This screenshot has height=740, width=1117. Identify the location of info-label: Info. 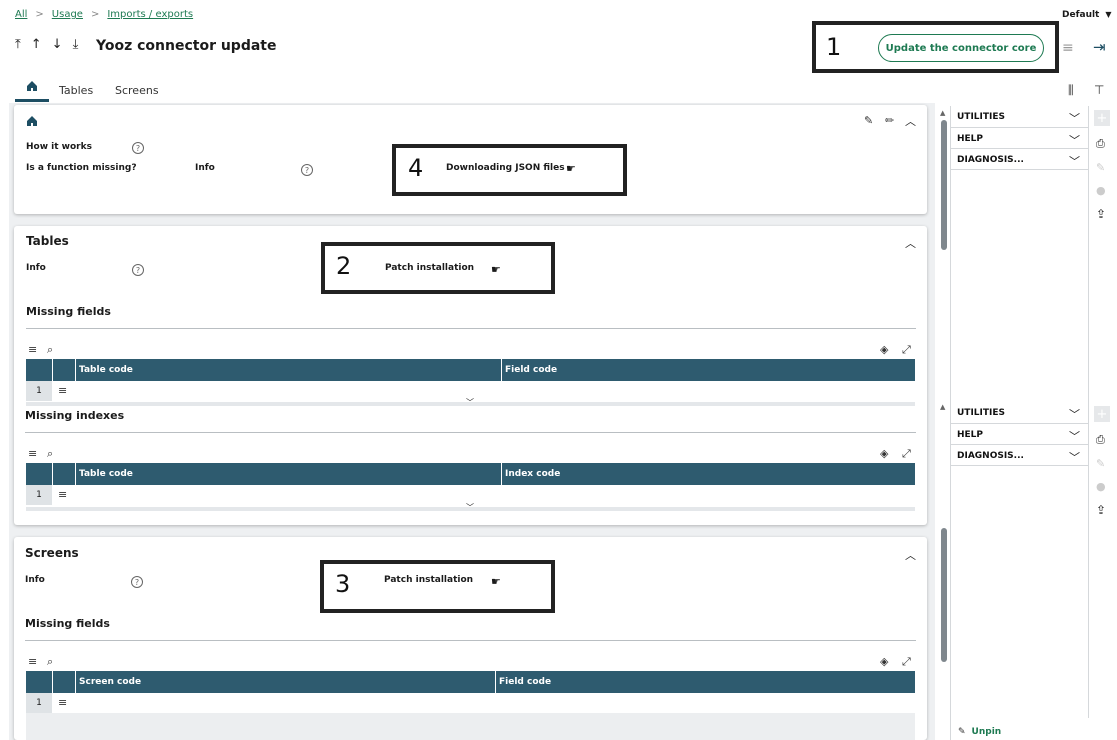
(205, 168).